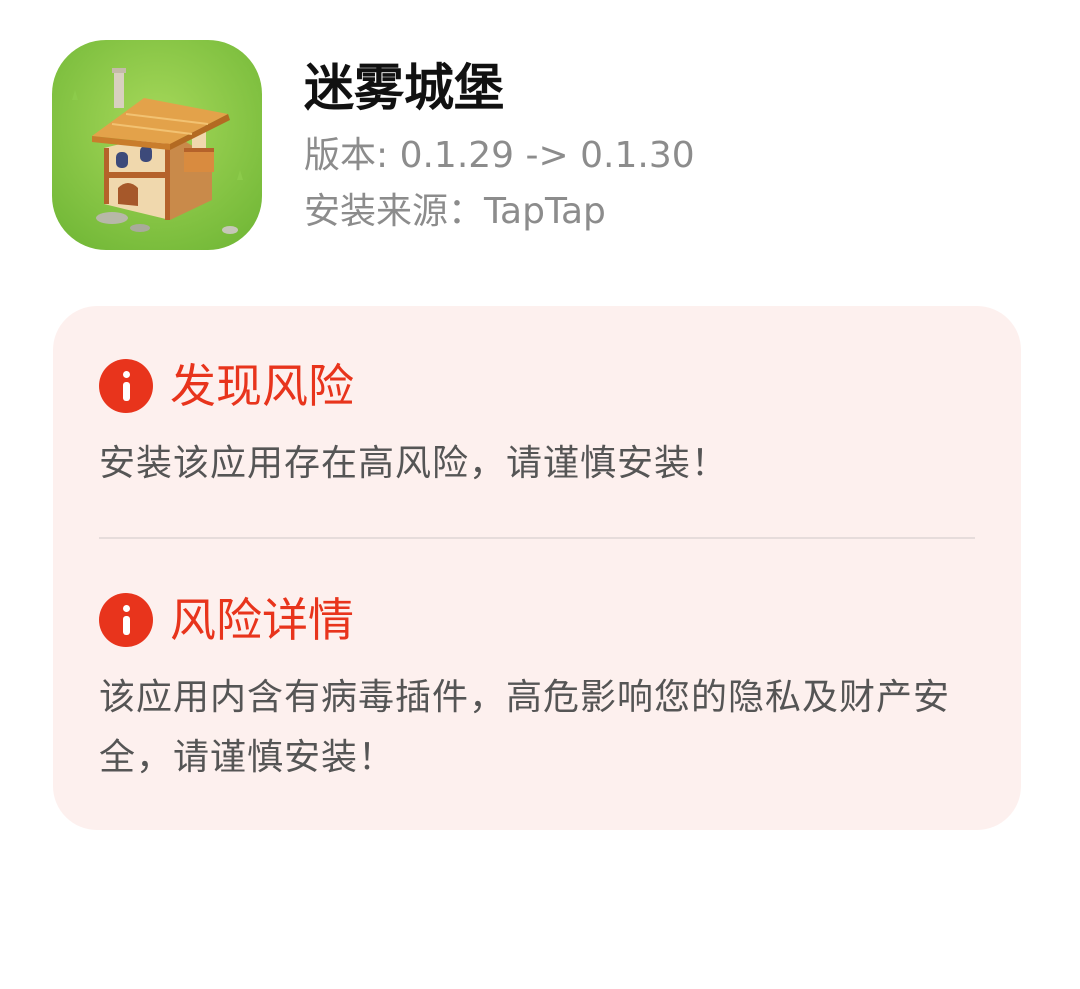  I want to click on version-text: 版本: 0.1.29 -> 0.1.30, so click(499, 155).